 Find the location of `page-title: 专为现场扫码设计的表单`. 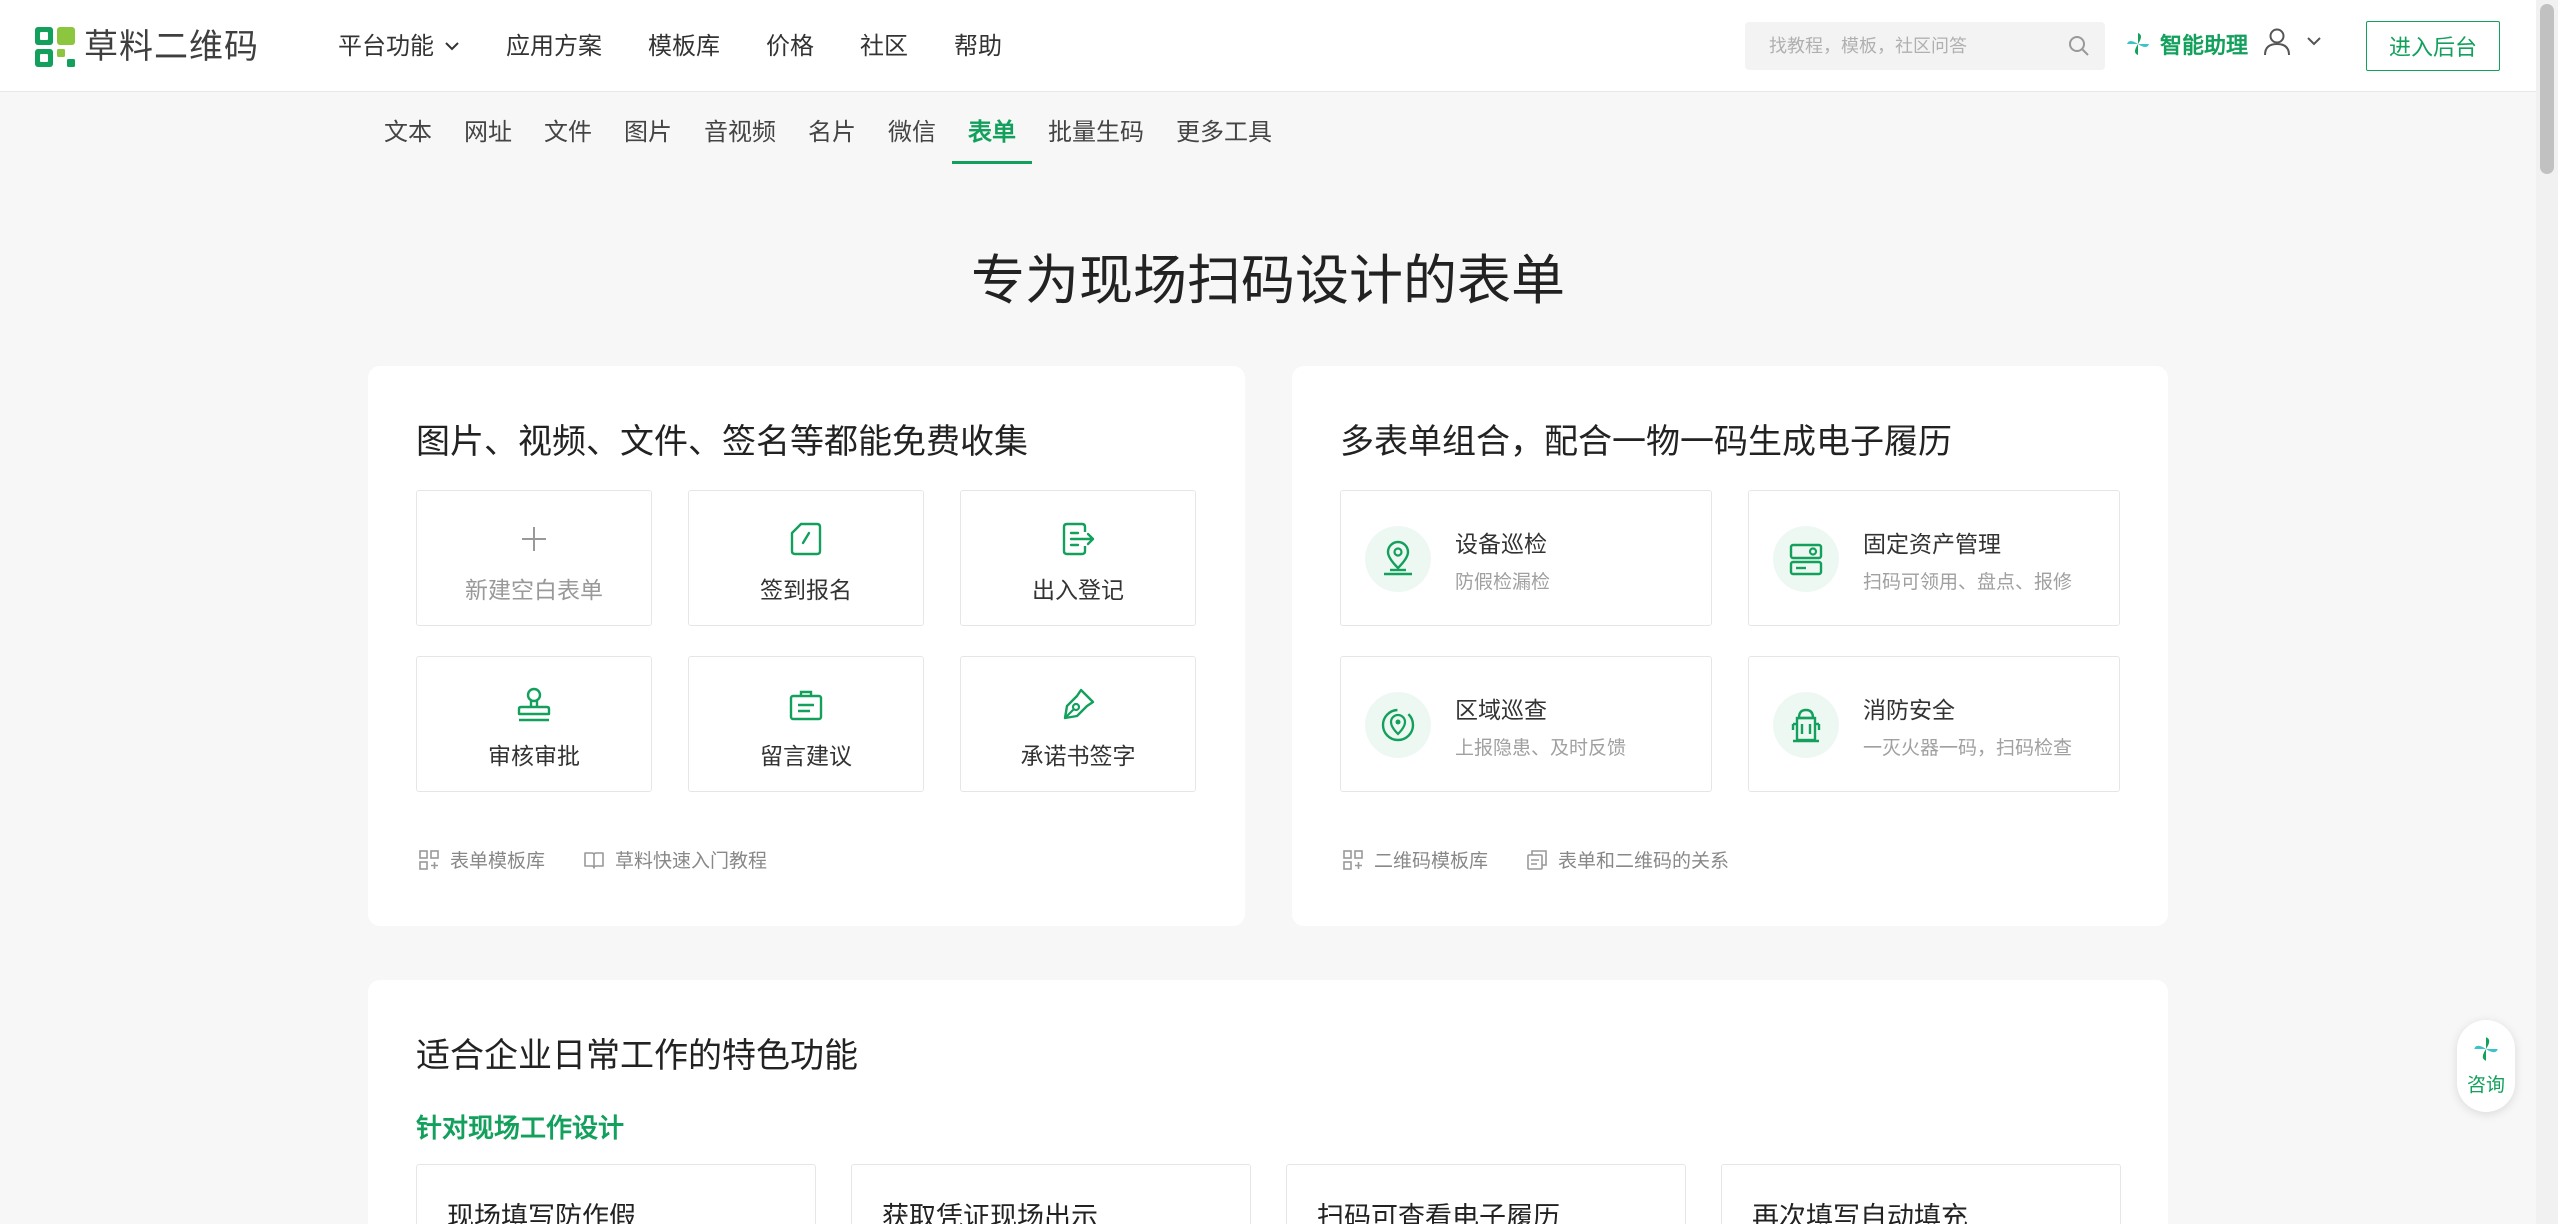

page-title: 专为现场扫码设计的表单 is located at coordinates (1268, 280).